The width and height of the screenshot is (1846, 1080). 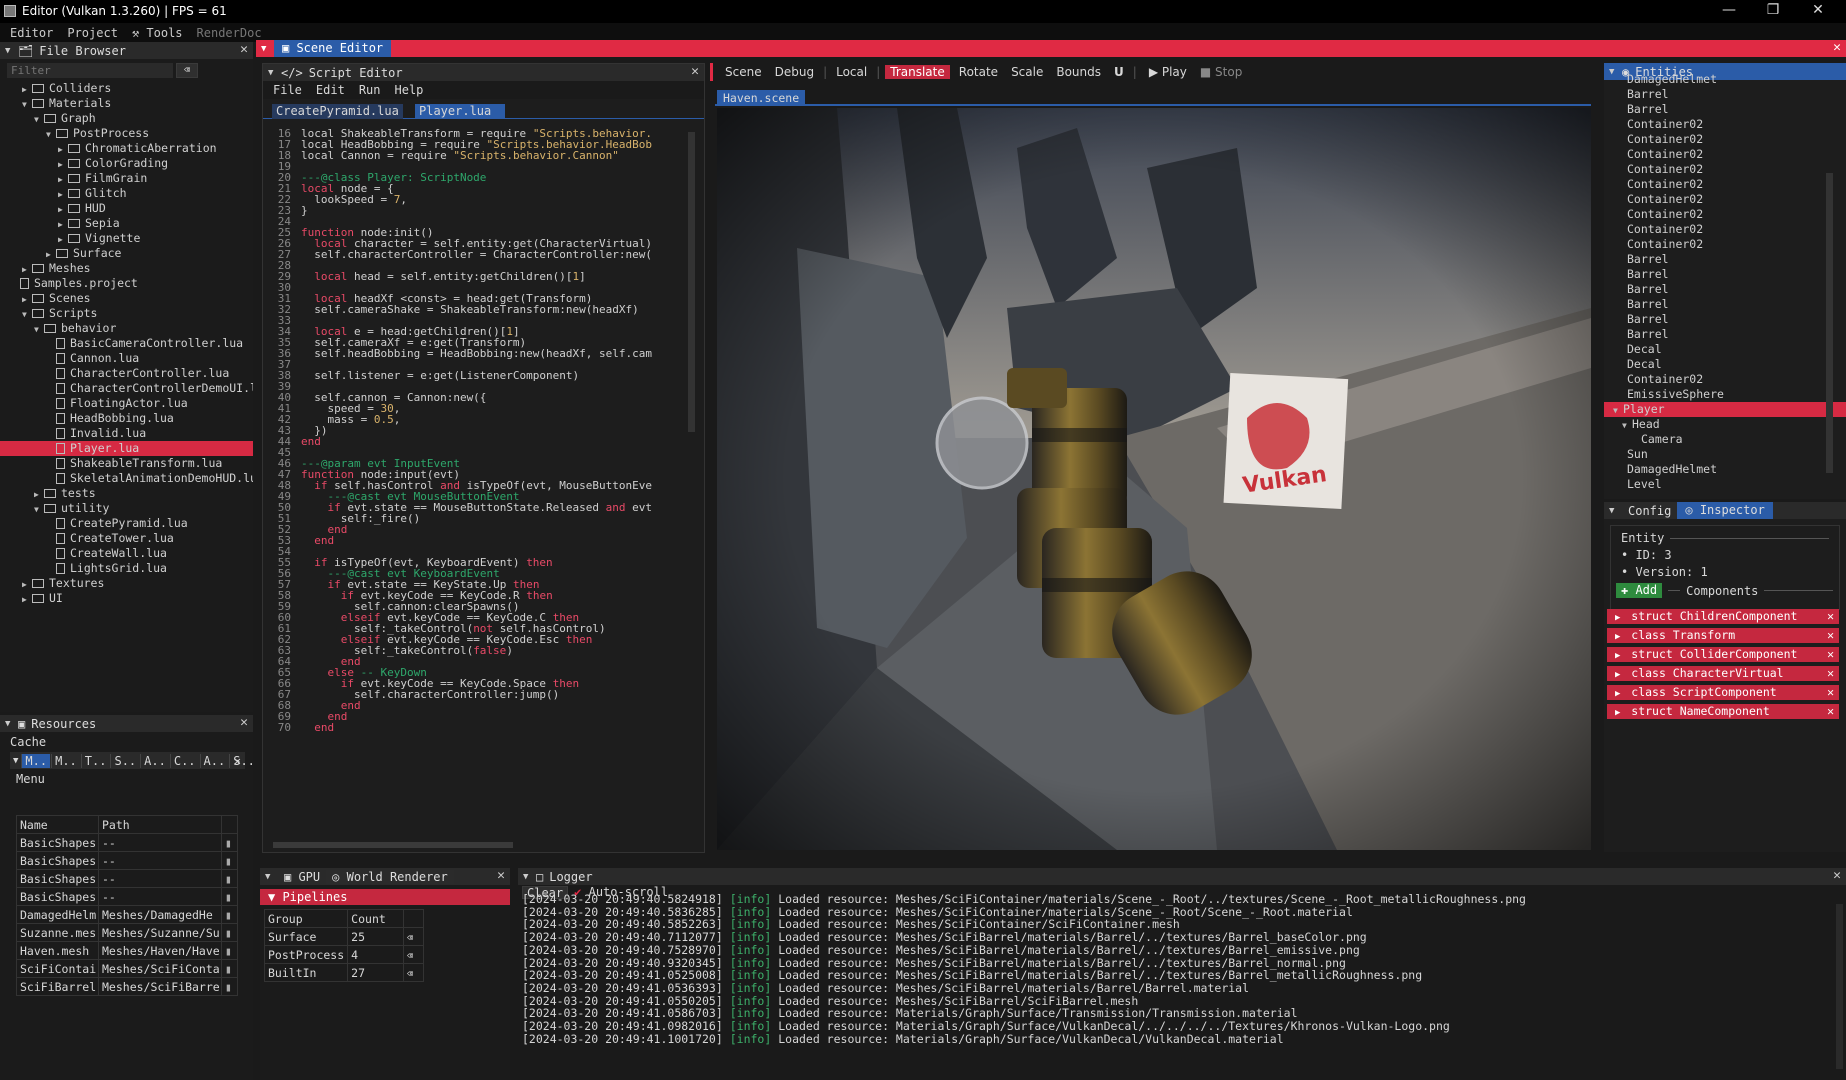 What do you see at coordinates (126, 88) in the screenshot?
I see `file-tree-item: ▶ Colliders` at bounding box center [126, 88].